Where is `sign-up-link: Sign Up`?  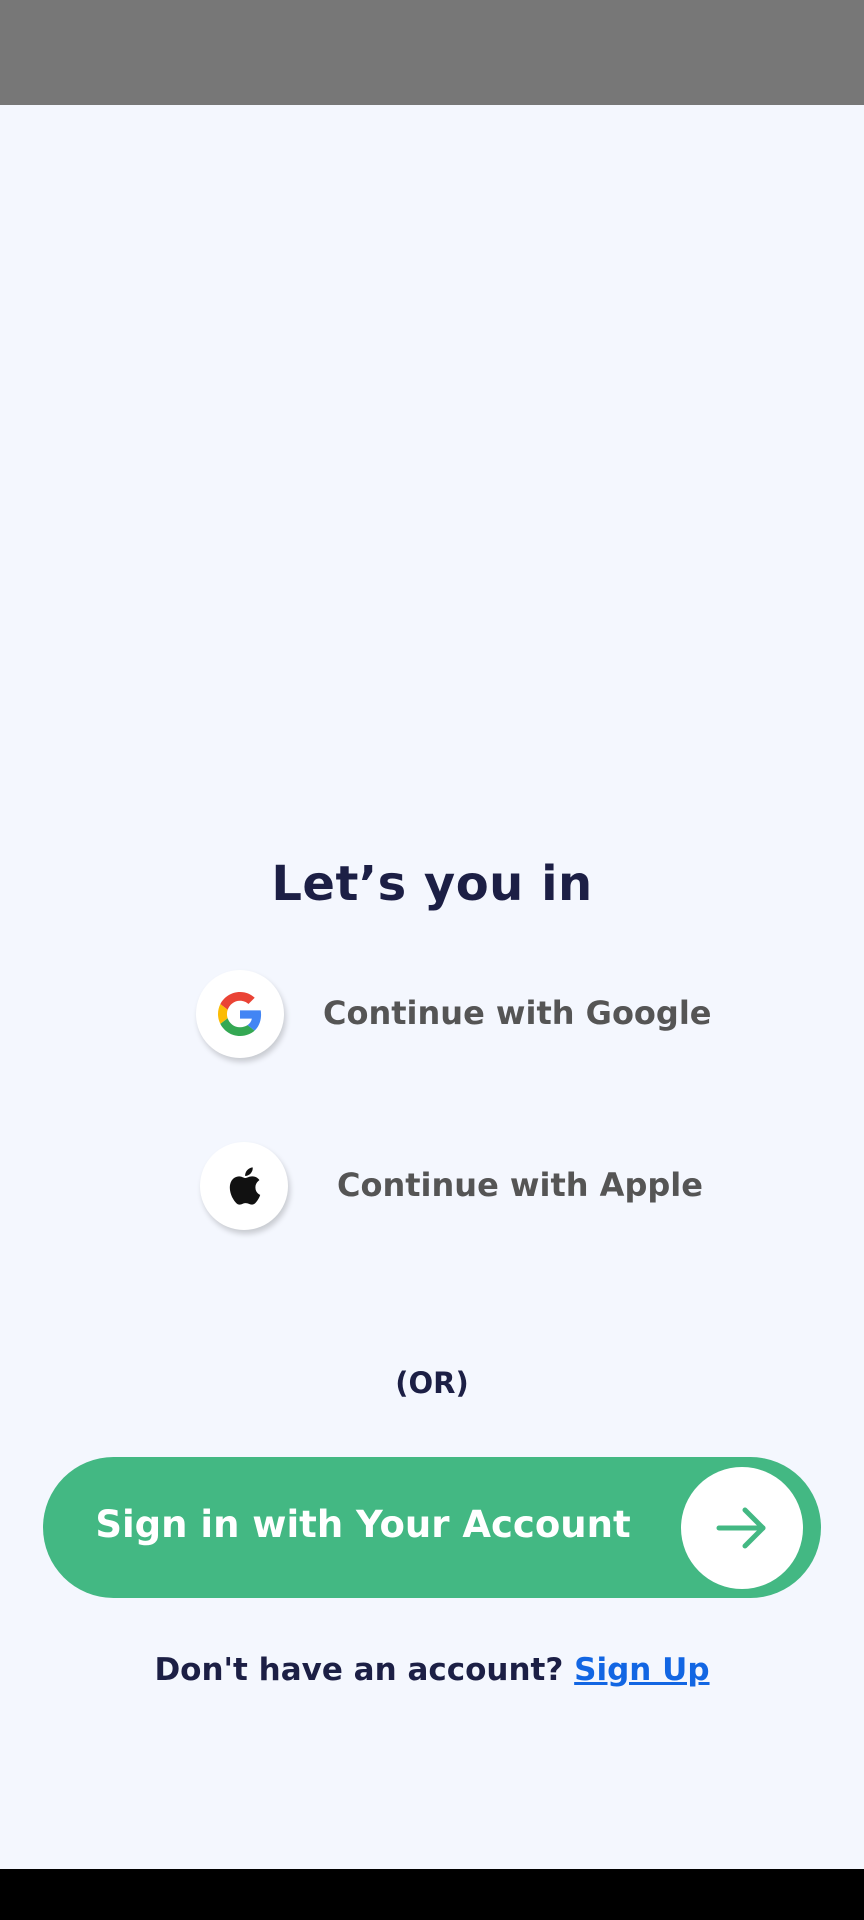 sign-up-link: Sign Up is located at coordinates (641, 1670).